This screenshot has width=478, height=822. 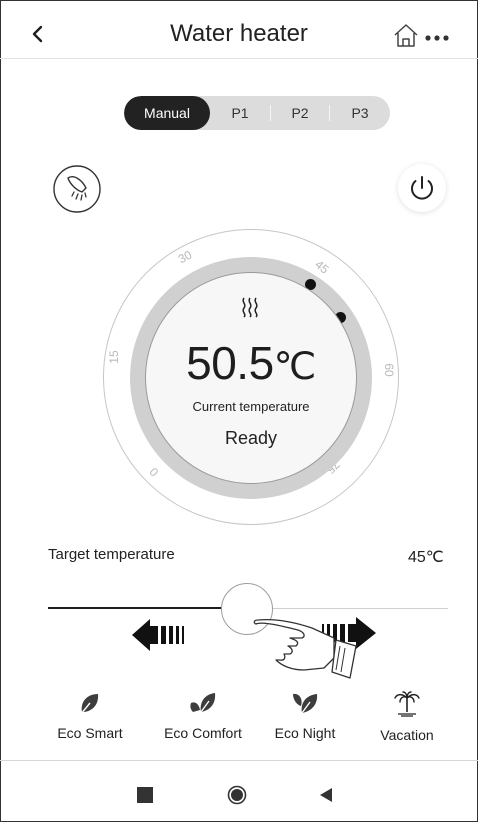 I want to click on tab-p2: P2, so click(x=300, y=113).